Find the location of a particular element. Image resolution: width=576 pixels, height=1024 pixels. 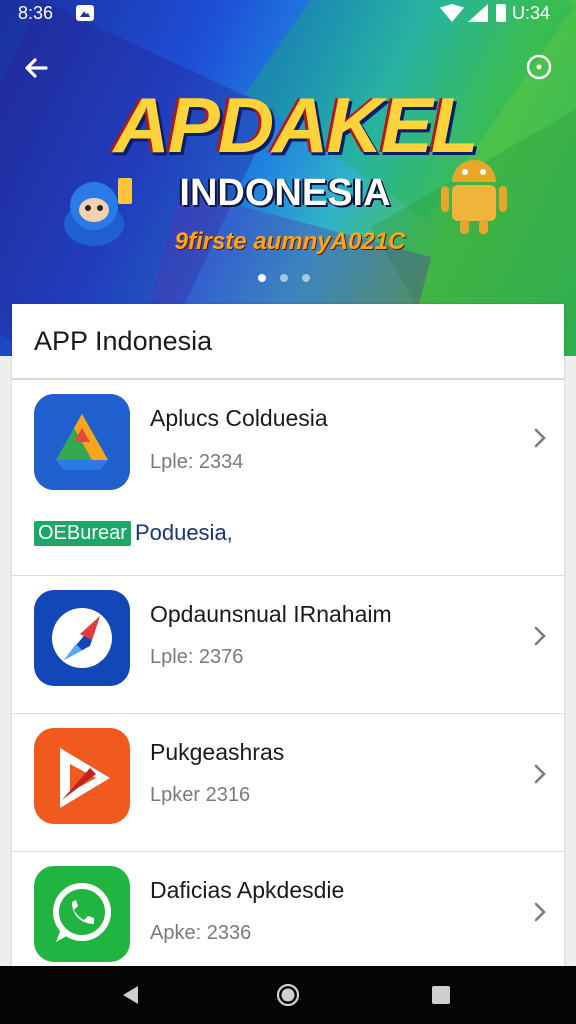

system-nav-bar is located at coordinates (288, 995).